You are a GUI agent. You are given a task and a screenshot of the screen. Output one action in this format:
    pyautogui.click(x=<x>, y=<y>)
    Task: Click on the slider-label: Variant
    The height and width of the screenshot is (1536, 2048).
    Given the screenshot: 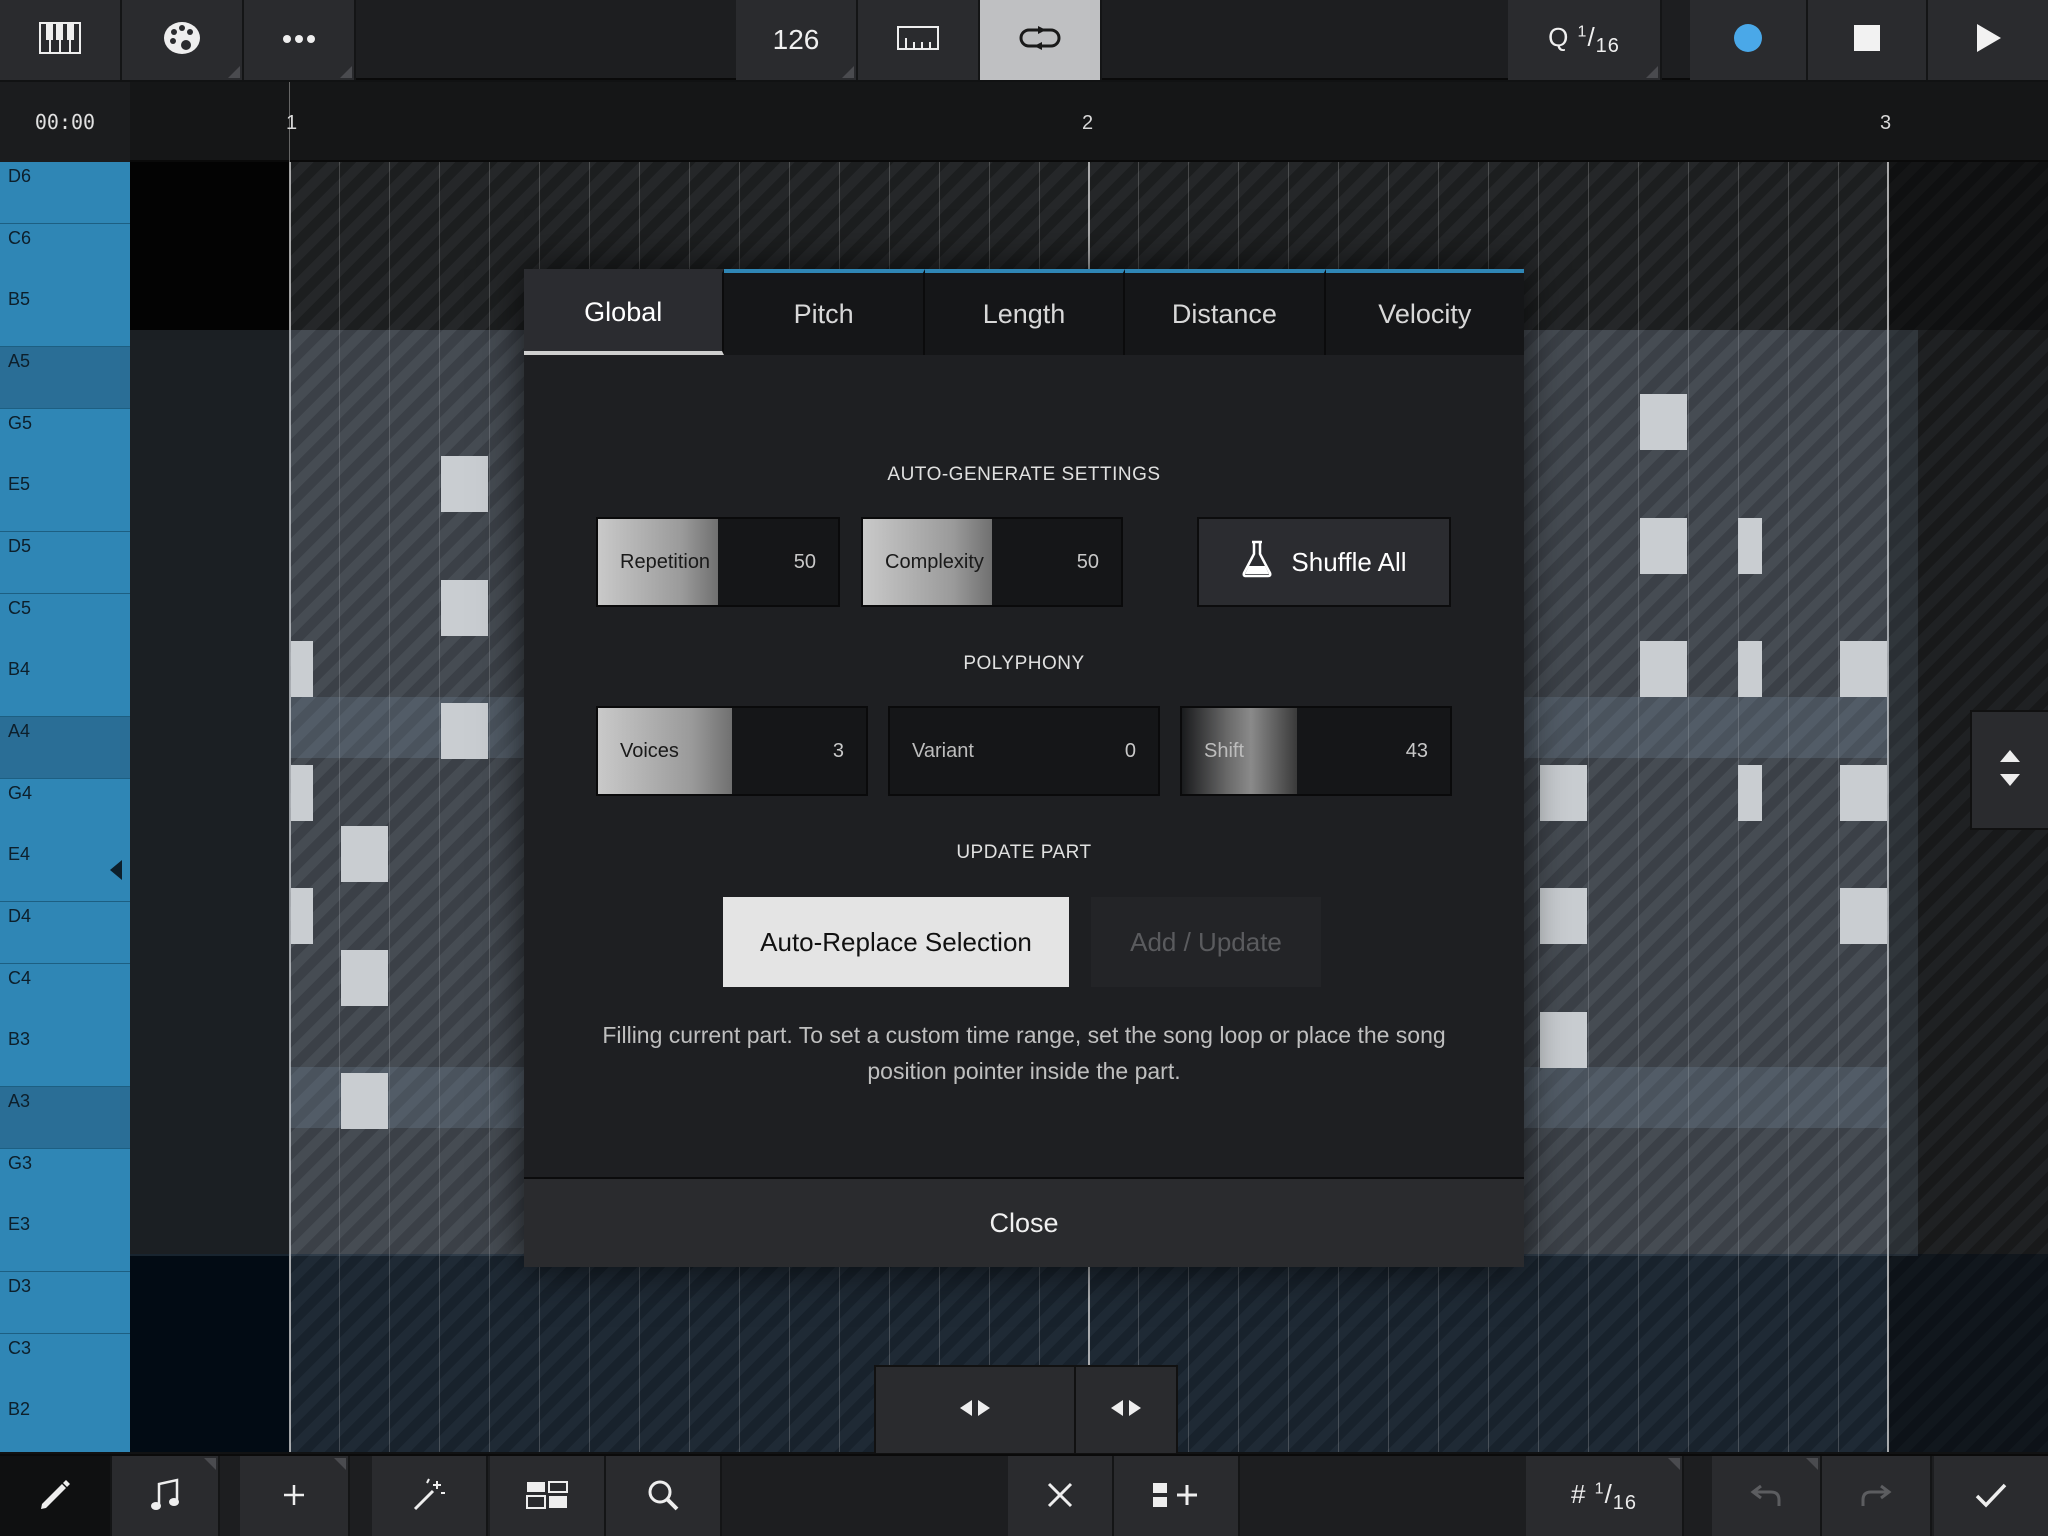 What is the action you would take?
    pyautogui.click(x=943, y=750)
    